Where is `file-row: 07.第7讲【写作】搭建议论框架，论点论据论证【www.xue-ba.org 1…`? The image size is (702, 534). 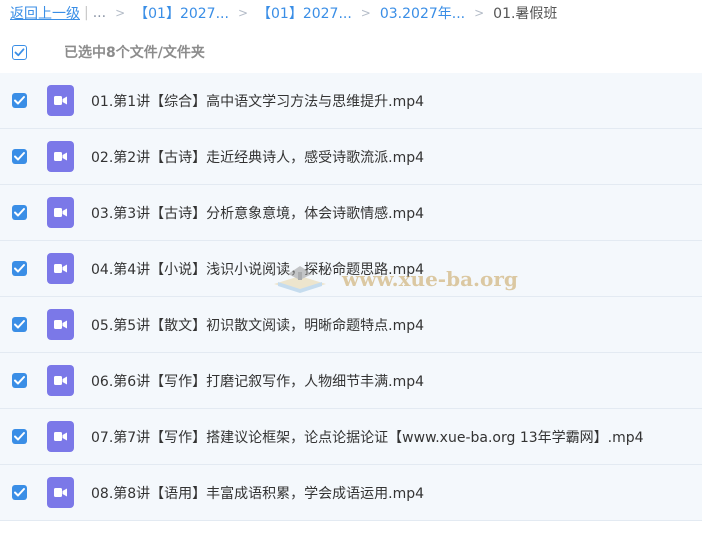
file-row: 07.第7讲【写作】搭建议论框架，论点论据论证【www.xue-ba.org 1… is located at coordinates (351, 437).